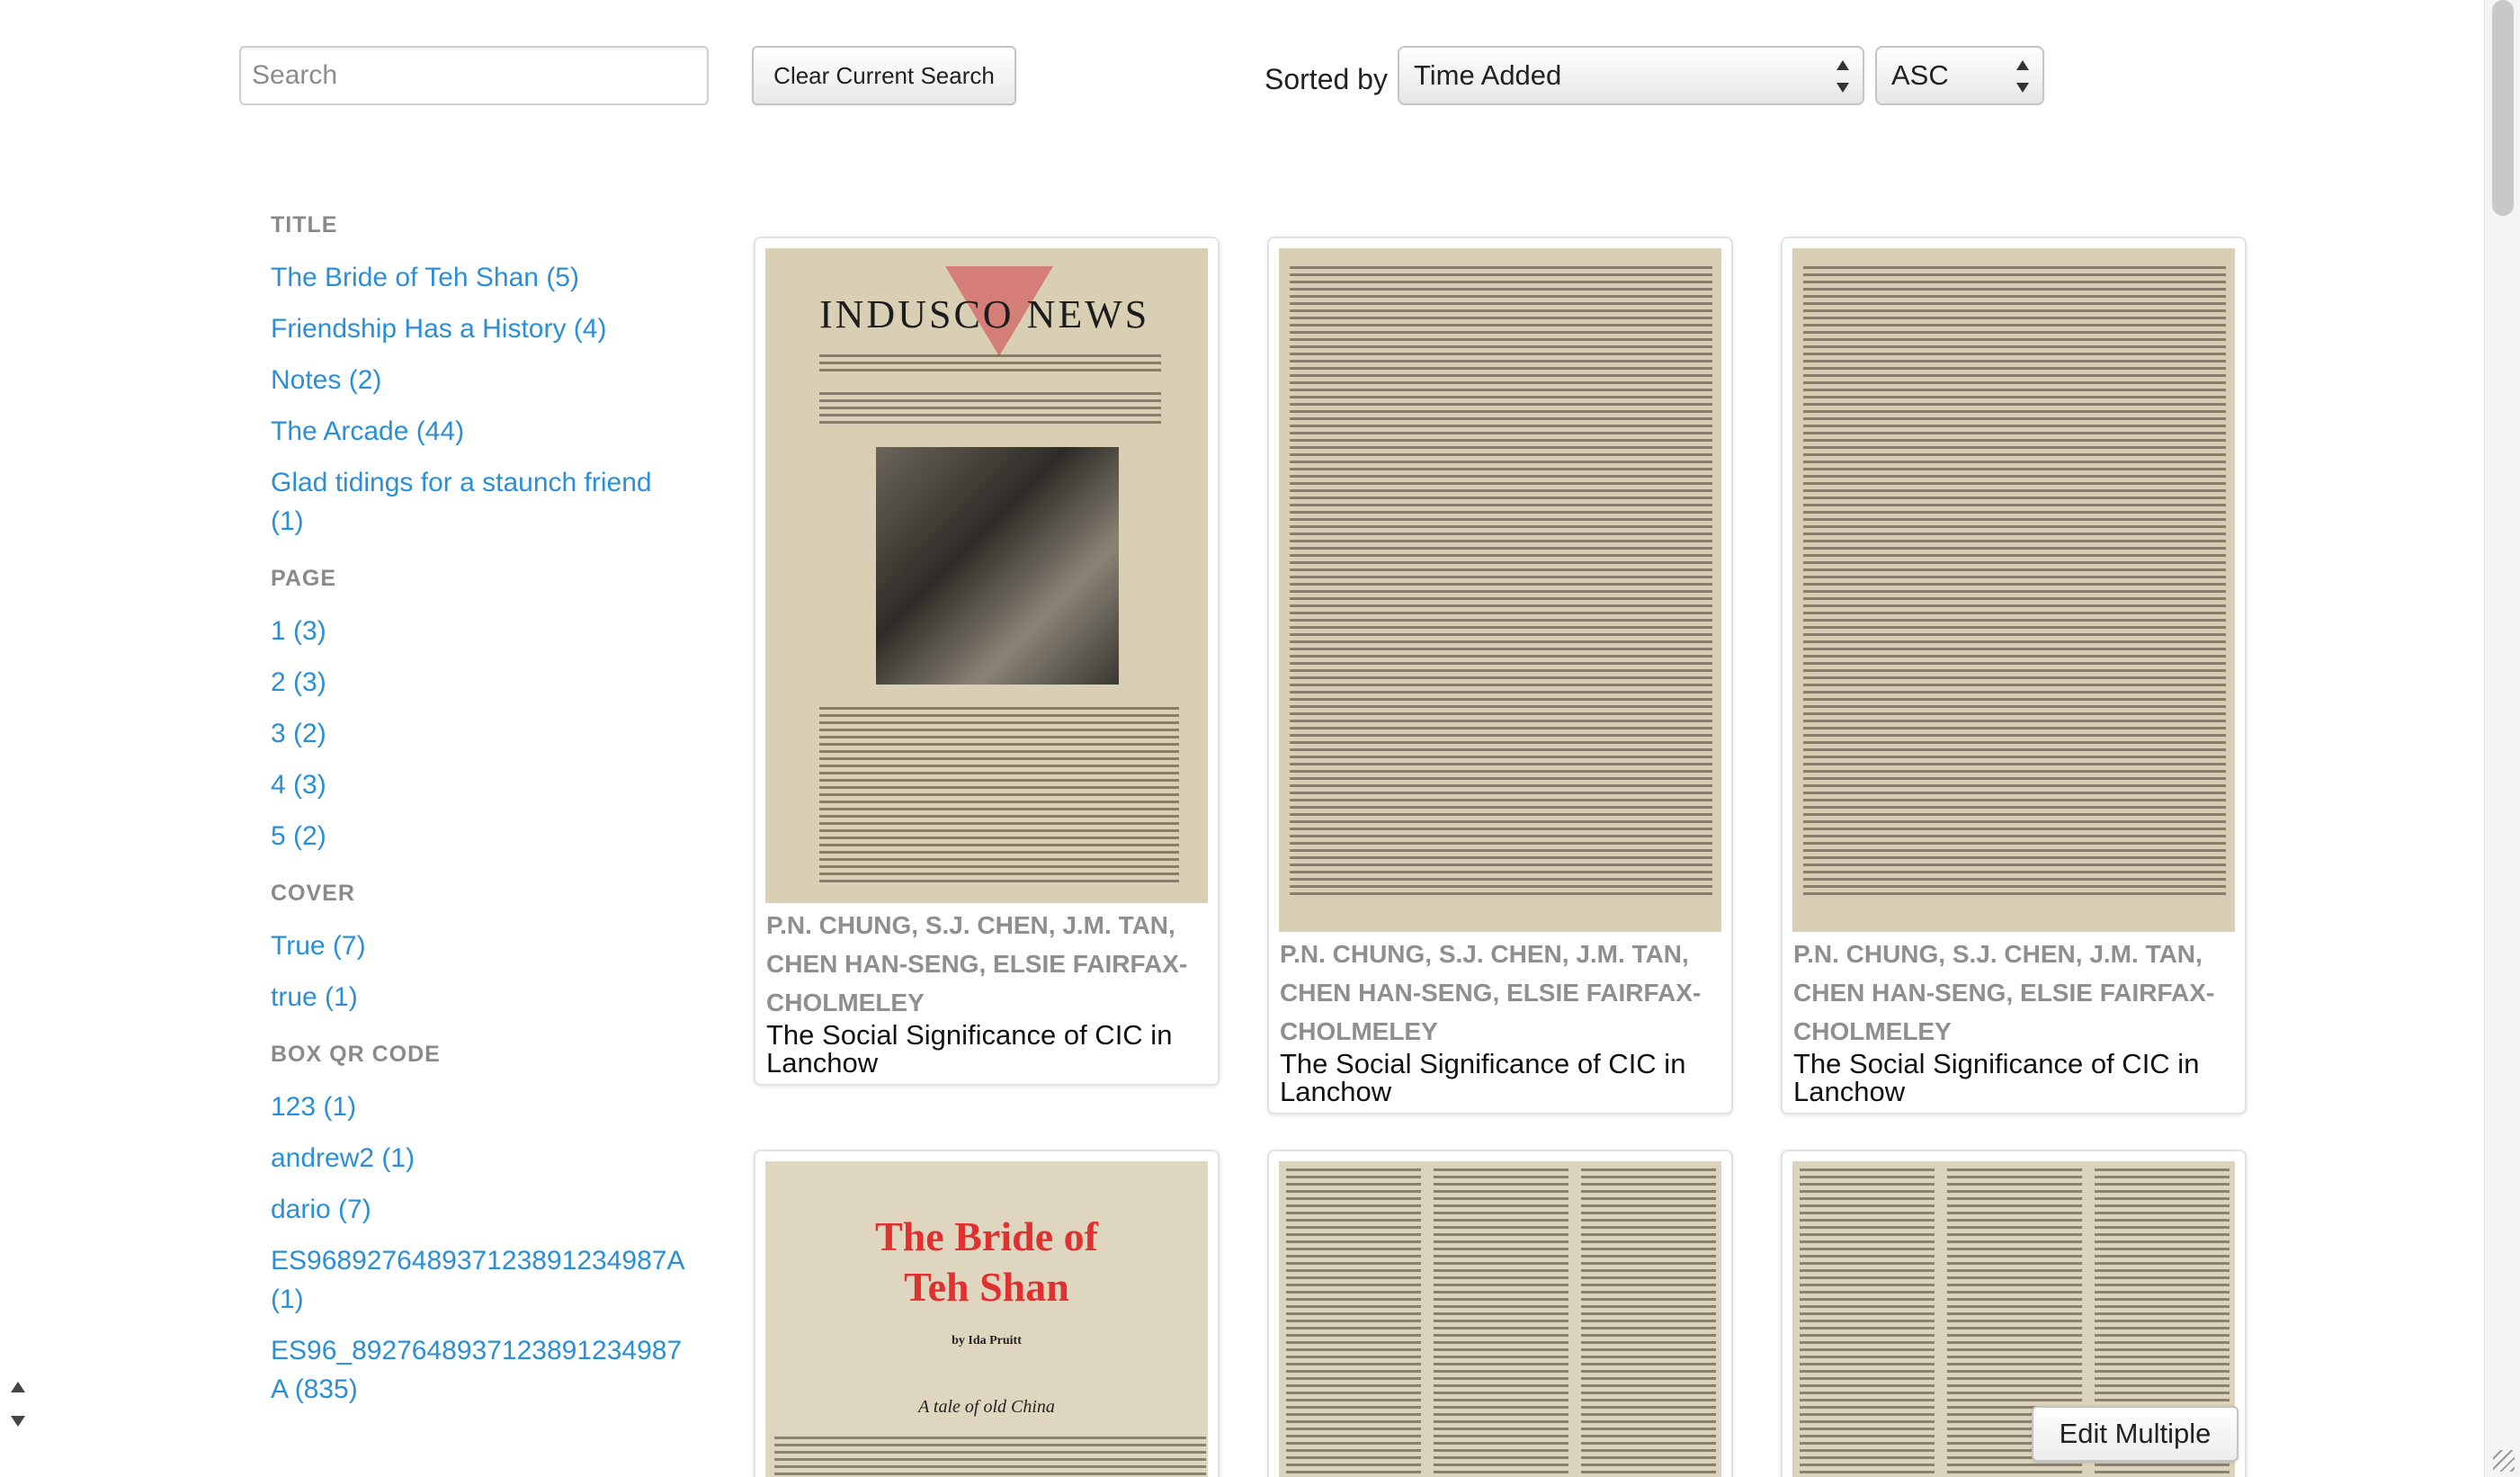 The height and width of the screenshot is (1477, 2520). I want to click on facet-item: andrew2 (1), so click(496, 1158).